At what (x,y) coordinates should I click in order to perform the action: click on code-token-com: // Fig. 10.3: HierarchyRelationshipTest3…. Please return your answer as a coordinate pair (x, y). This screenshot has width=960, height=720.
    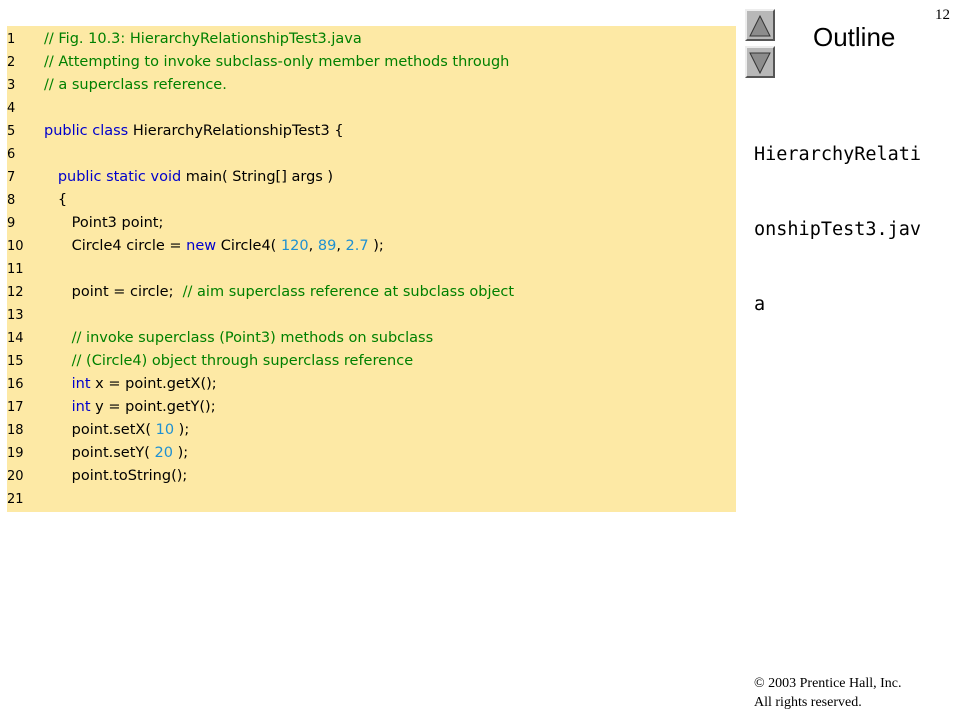
    Looking at the image, I should click on (203, 39).